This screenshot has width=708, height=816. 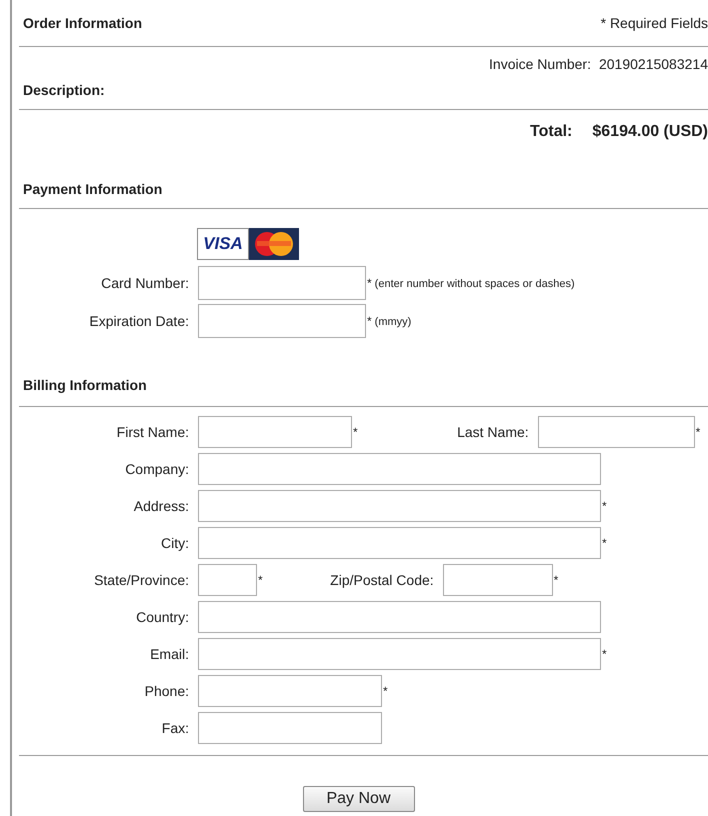 What do you see at coordinates (153, 432) in the screenshot?
I see `field-label: First Name:` at bounding box center [153, 432].